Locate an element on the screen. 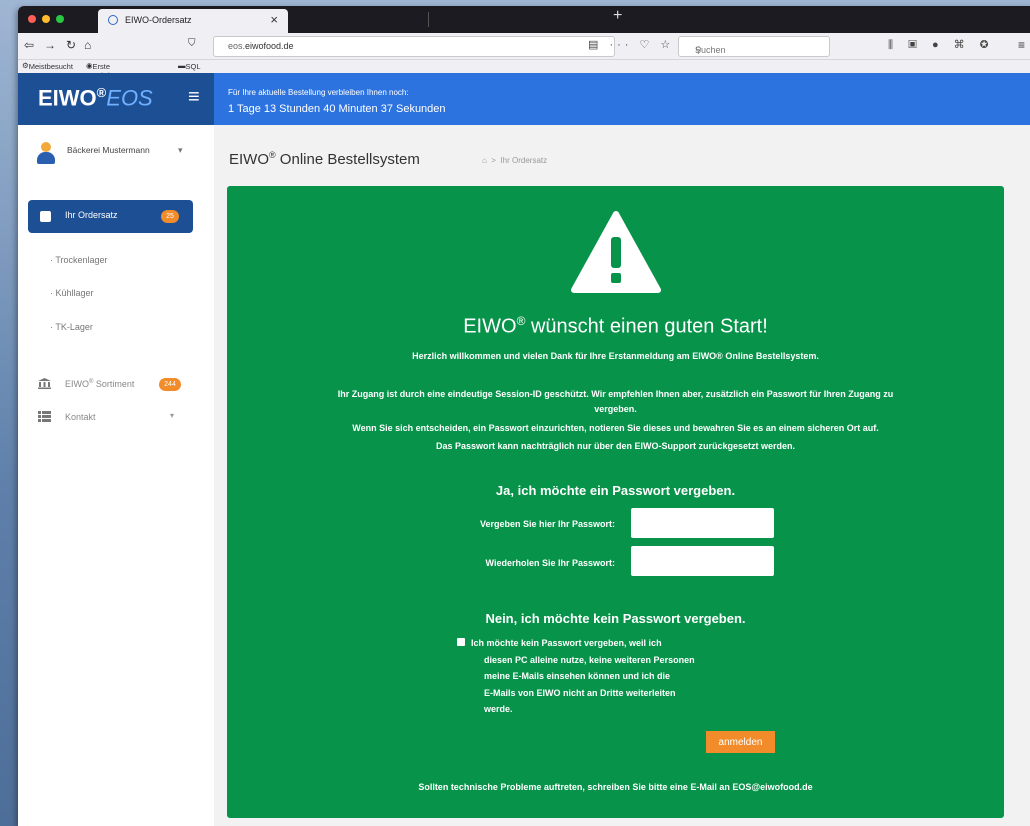 The width and height of the screenshot is (1030, 826). address-bar: eos.eiwofood.de is located at coordinates (414, 46).